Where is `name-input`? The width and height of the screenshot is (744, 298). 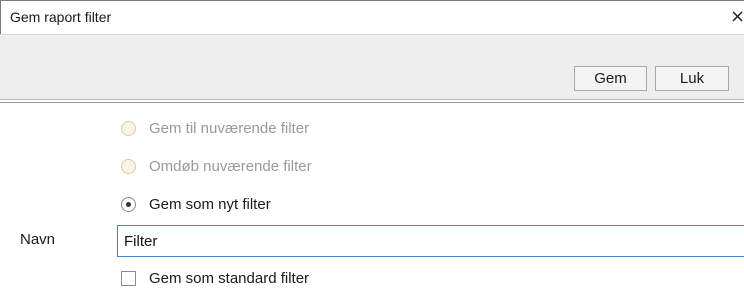 name-input is located at coordinates (430, 241).